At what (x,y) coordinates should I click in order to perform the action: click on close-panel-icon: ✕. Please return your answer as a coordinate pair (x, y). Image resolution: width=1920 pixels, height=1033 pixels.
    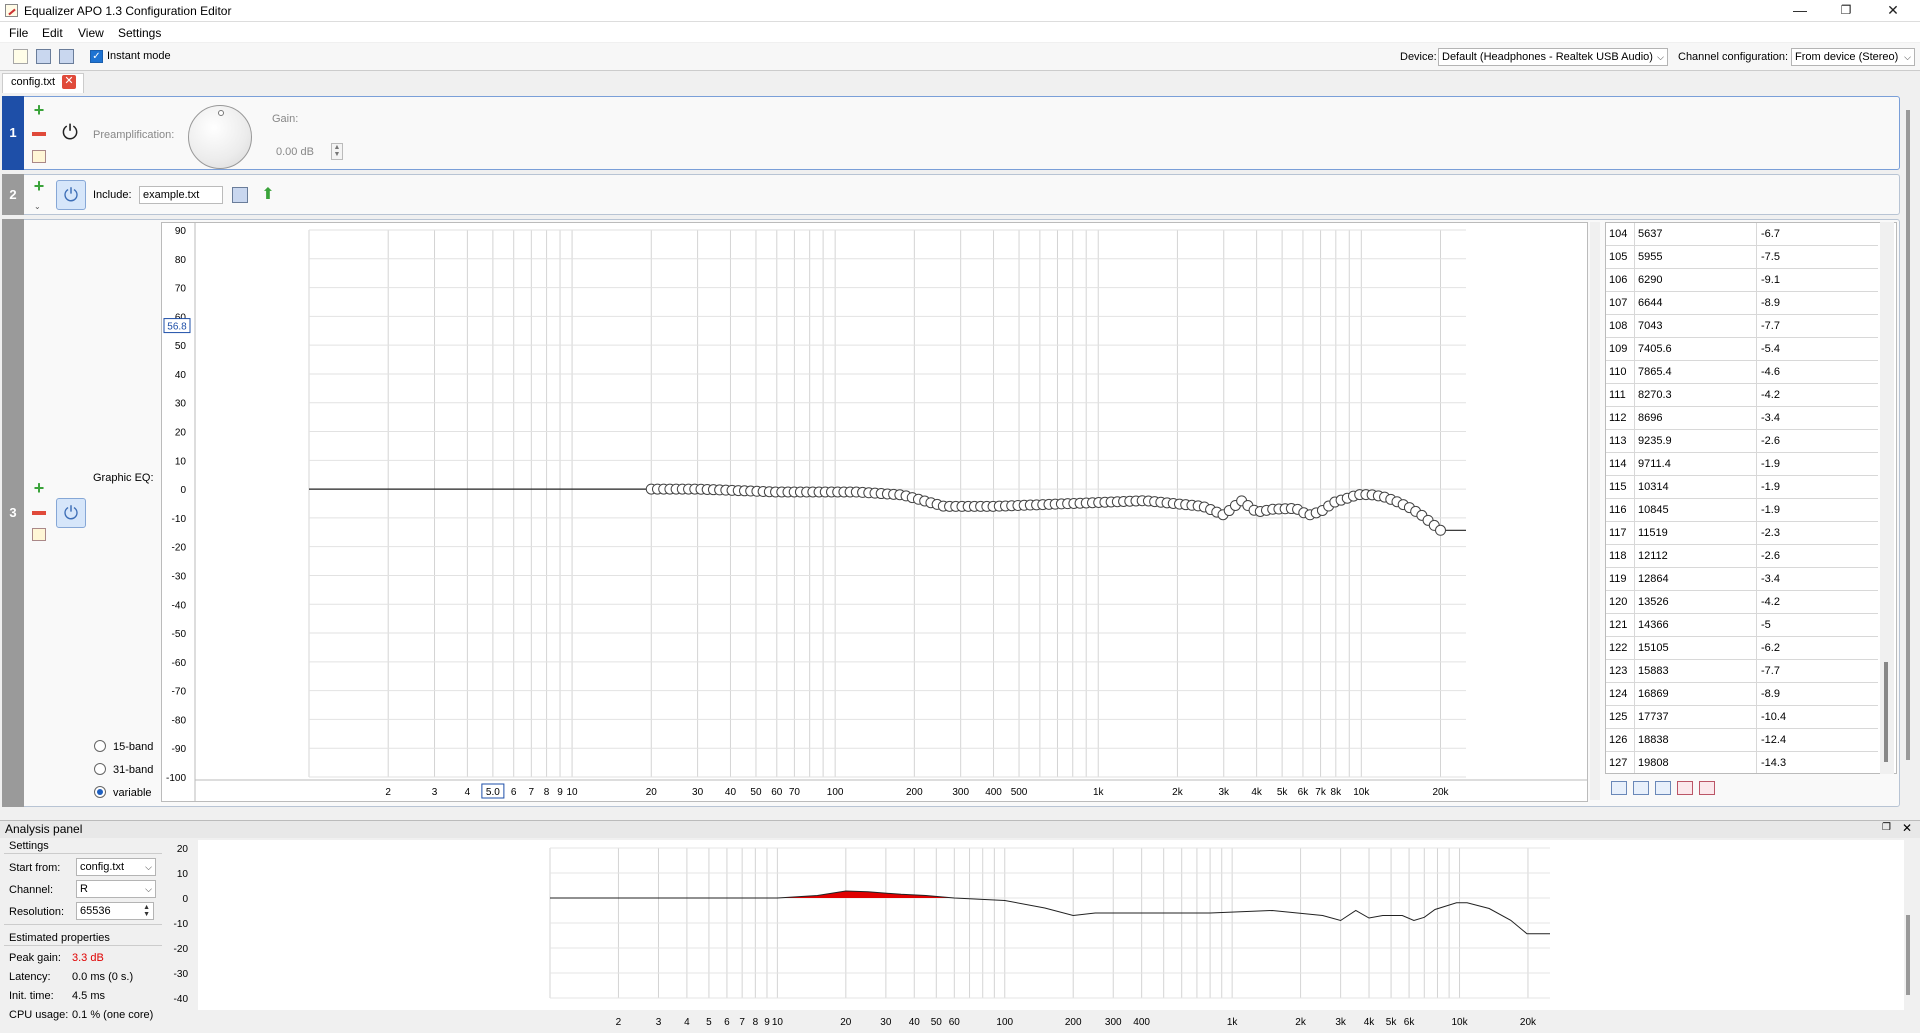
    Looking at the image, I should click on (1907, 828).